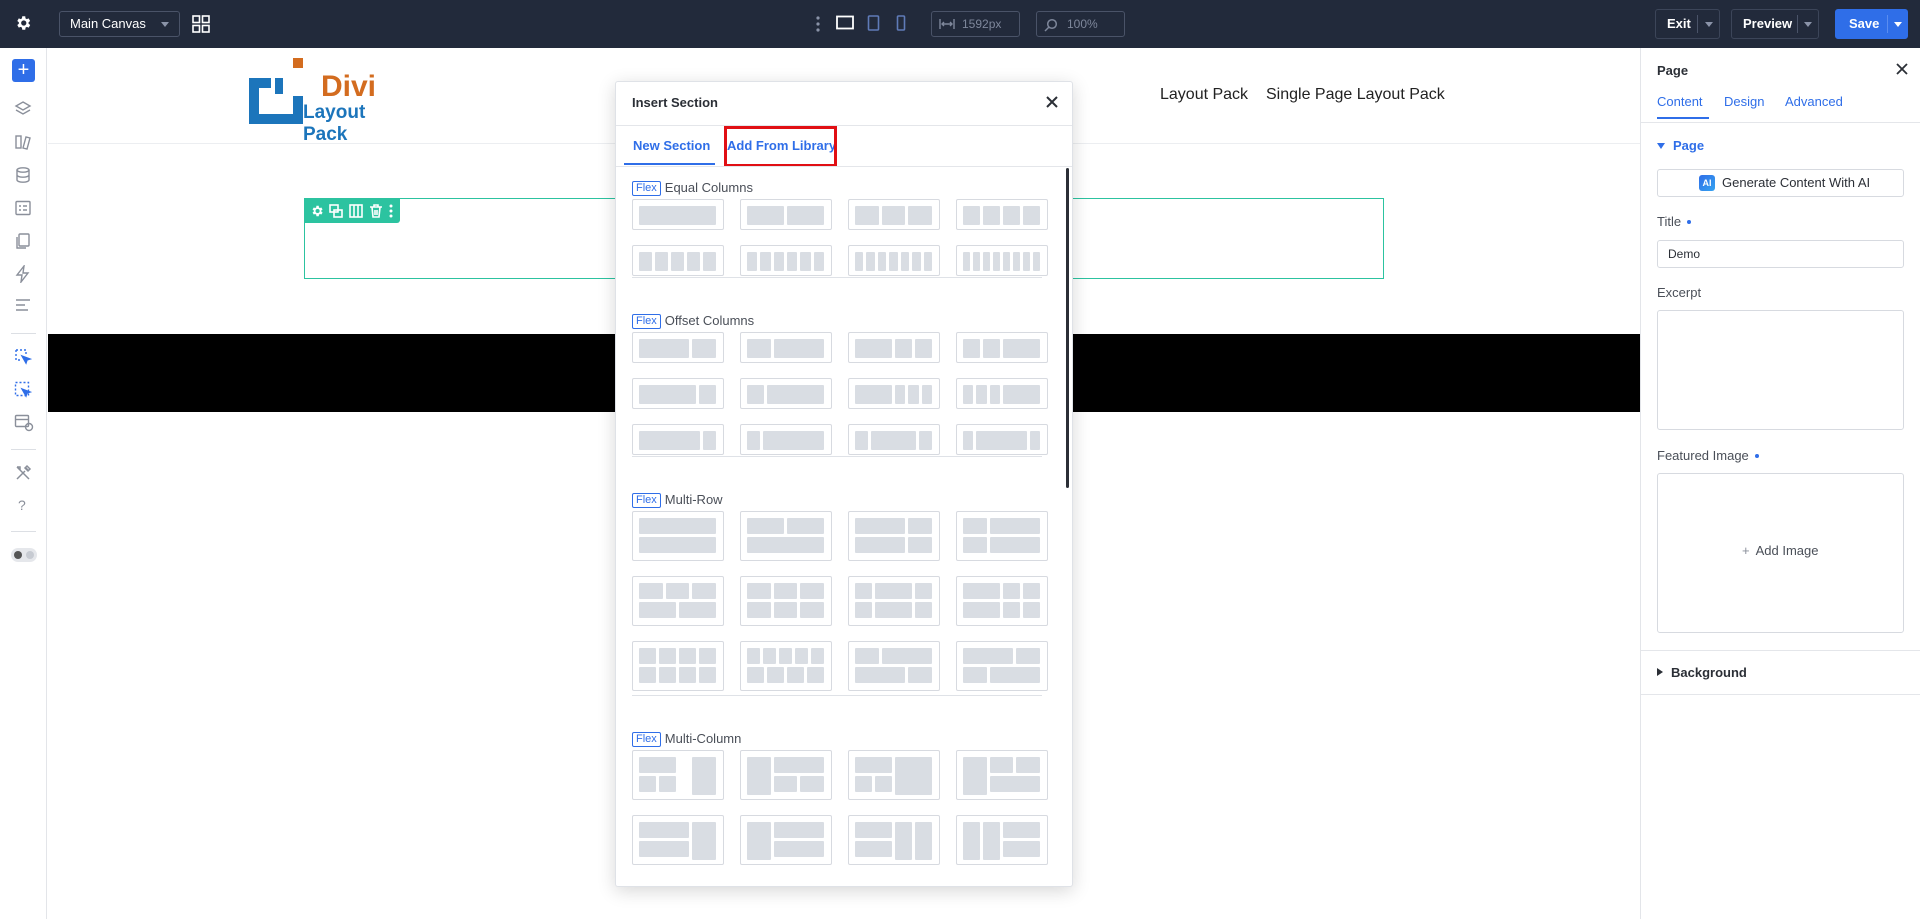 This screenshot has width=1920, height=919. What do you see at coordinates (1355, 95) in the screenshot?
I see `nav-link-single-page-layout-pack: Single Page Layout Pack` at bounding box center [1355, 95].